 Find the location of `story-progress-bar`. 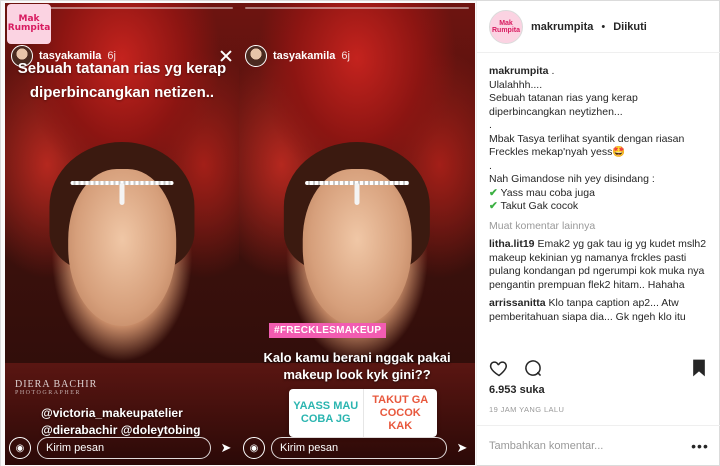

story-progress-bar is located at coordinates (357, 8).